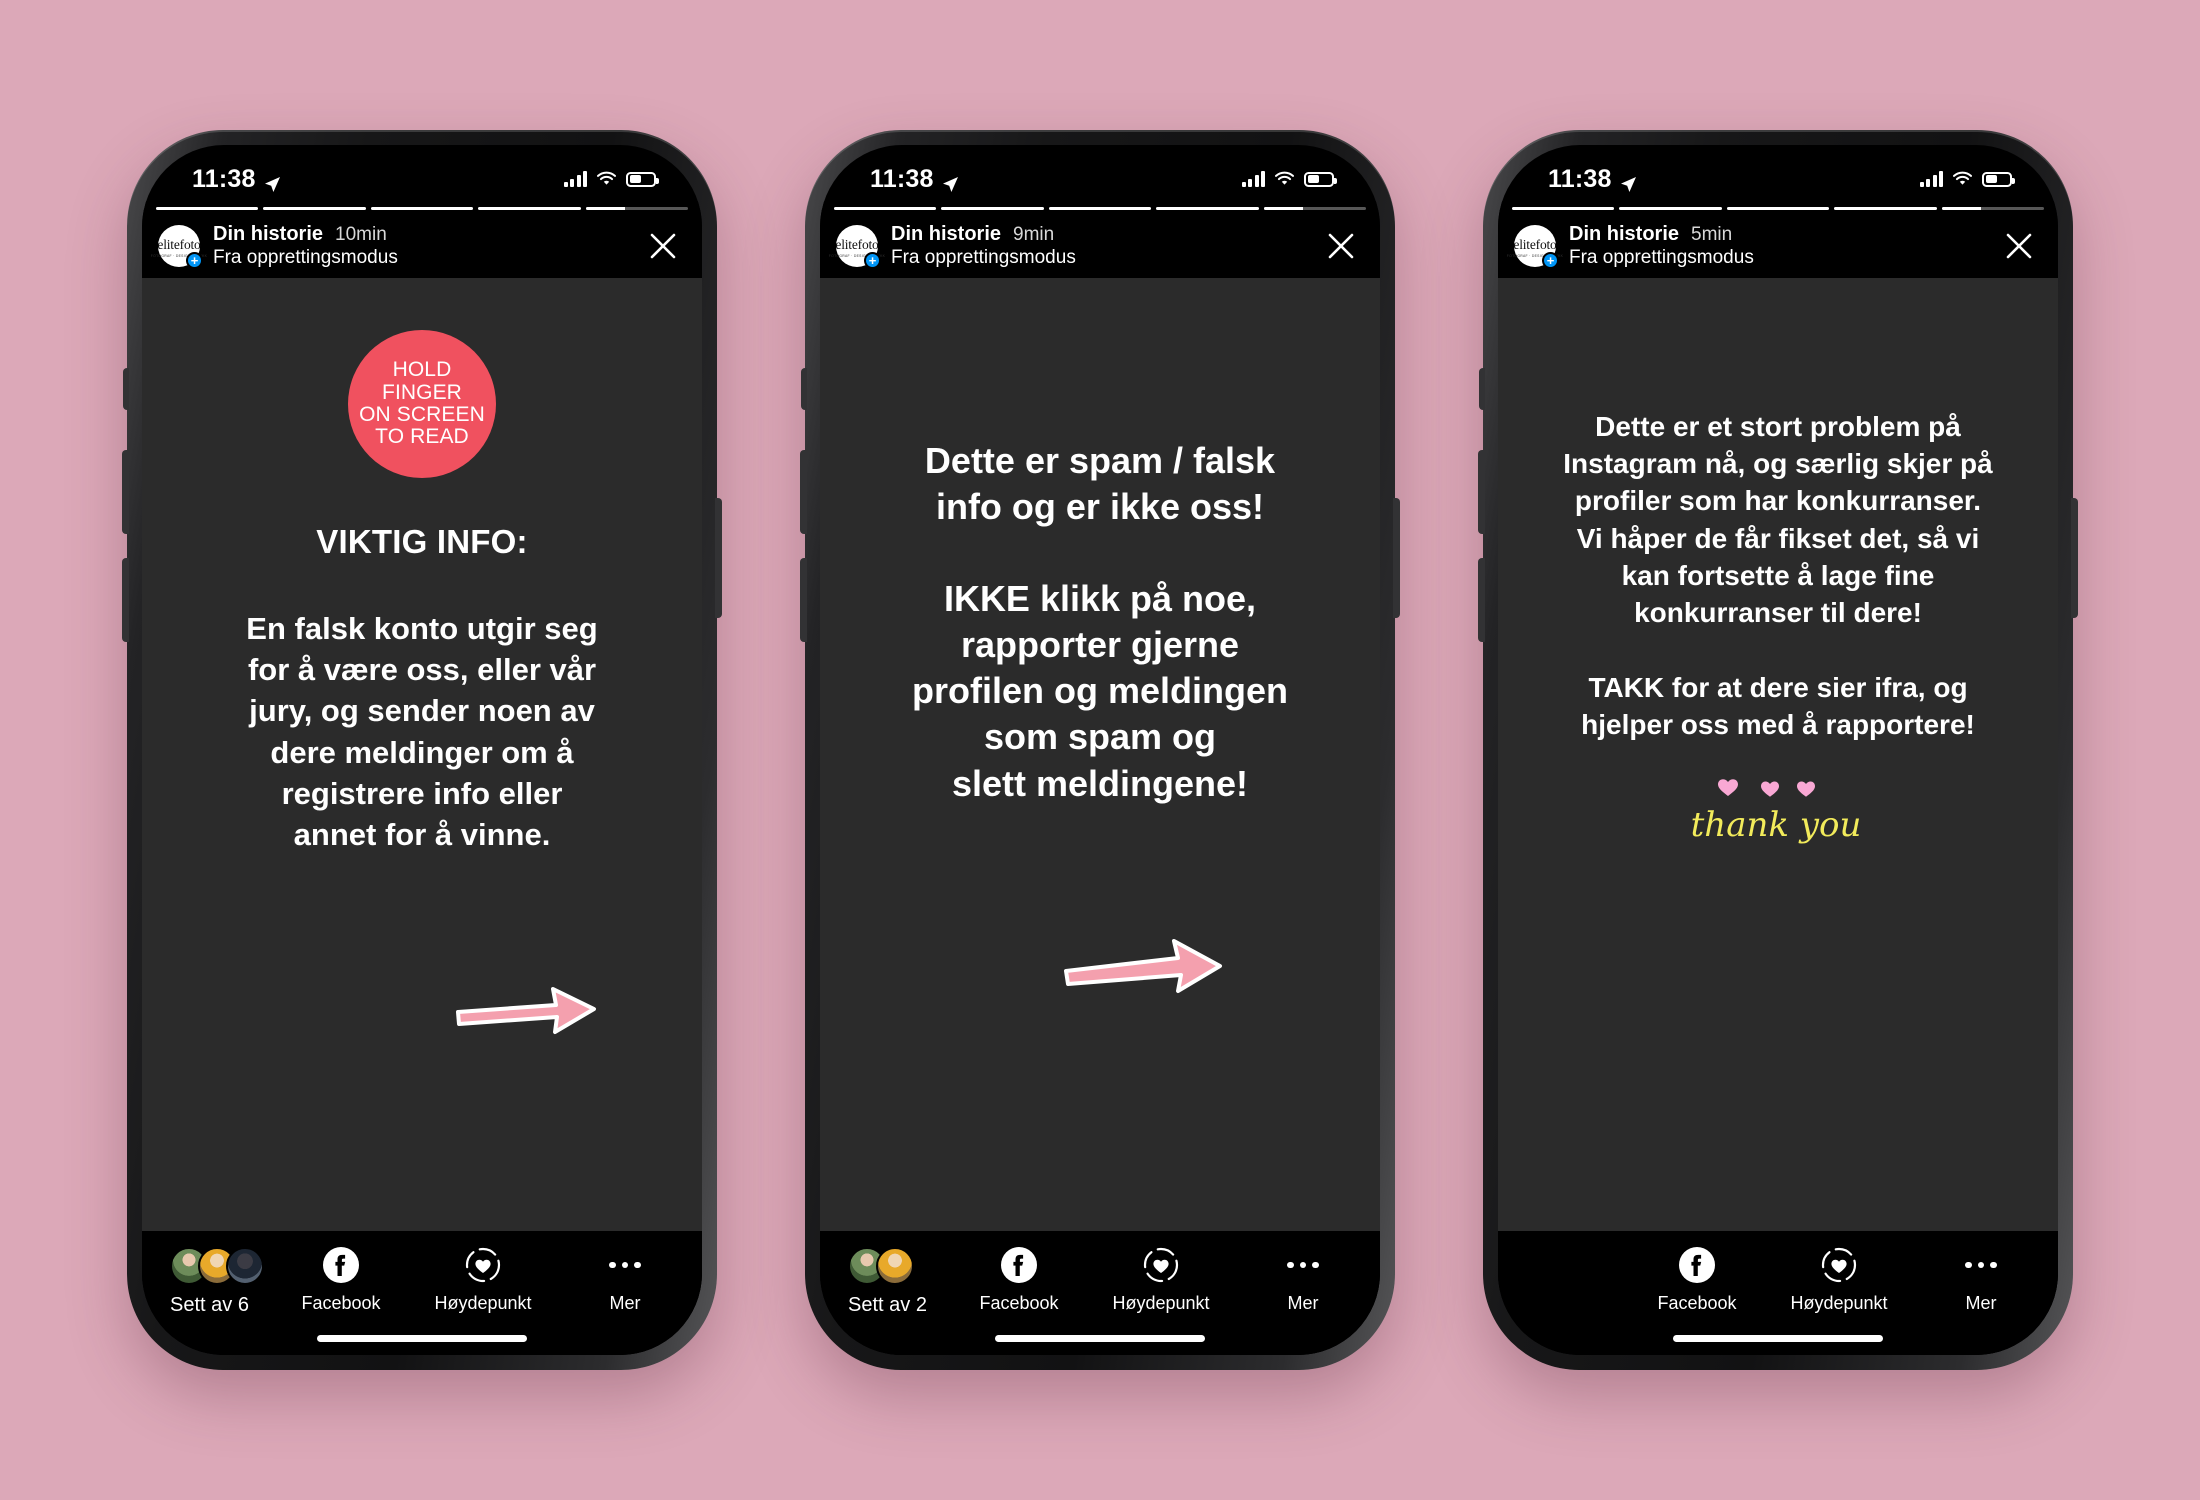 This screenshot has width=2200, height=1500. What do you see at coordinates (1100, 645) in the screenshot?
I see `story-body-line: rapporter gjerne` at bounding box center [1100, 645].